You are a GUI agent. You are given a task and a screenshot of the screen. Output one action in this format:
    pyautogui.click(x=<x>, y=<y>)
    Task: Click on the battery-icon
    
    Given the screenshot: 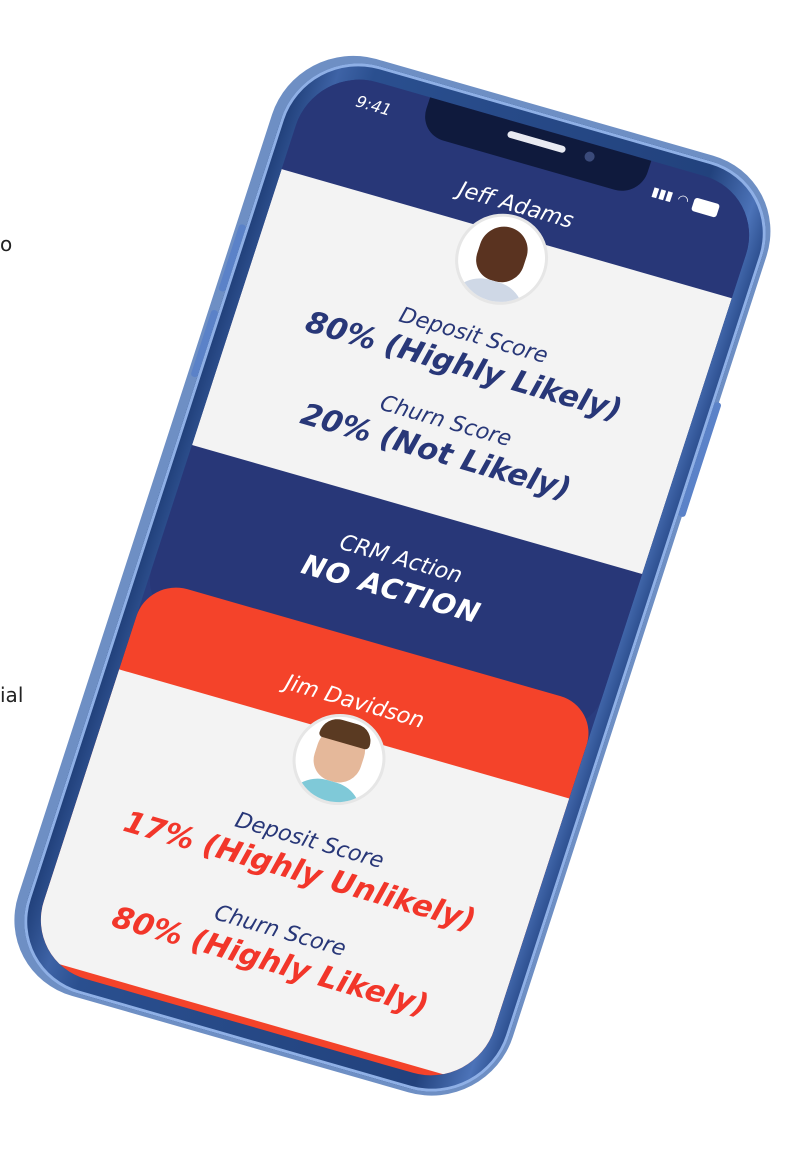 What is the action you would take?
    pyautogui.click(x=706, y=207)
    